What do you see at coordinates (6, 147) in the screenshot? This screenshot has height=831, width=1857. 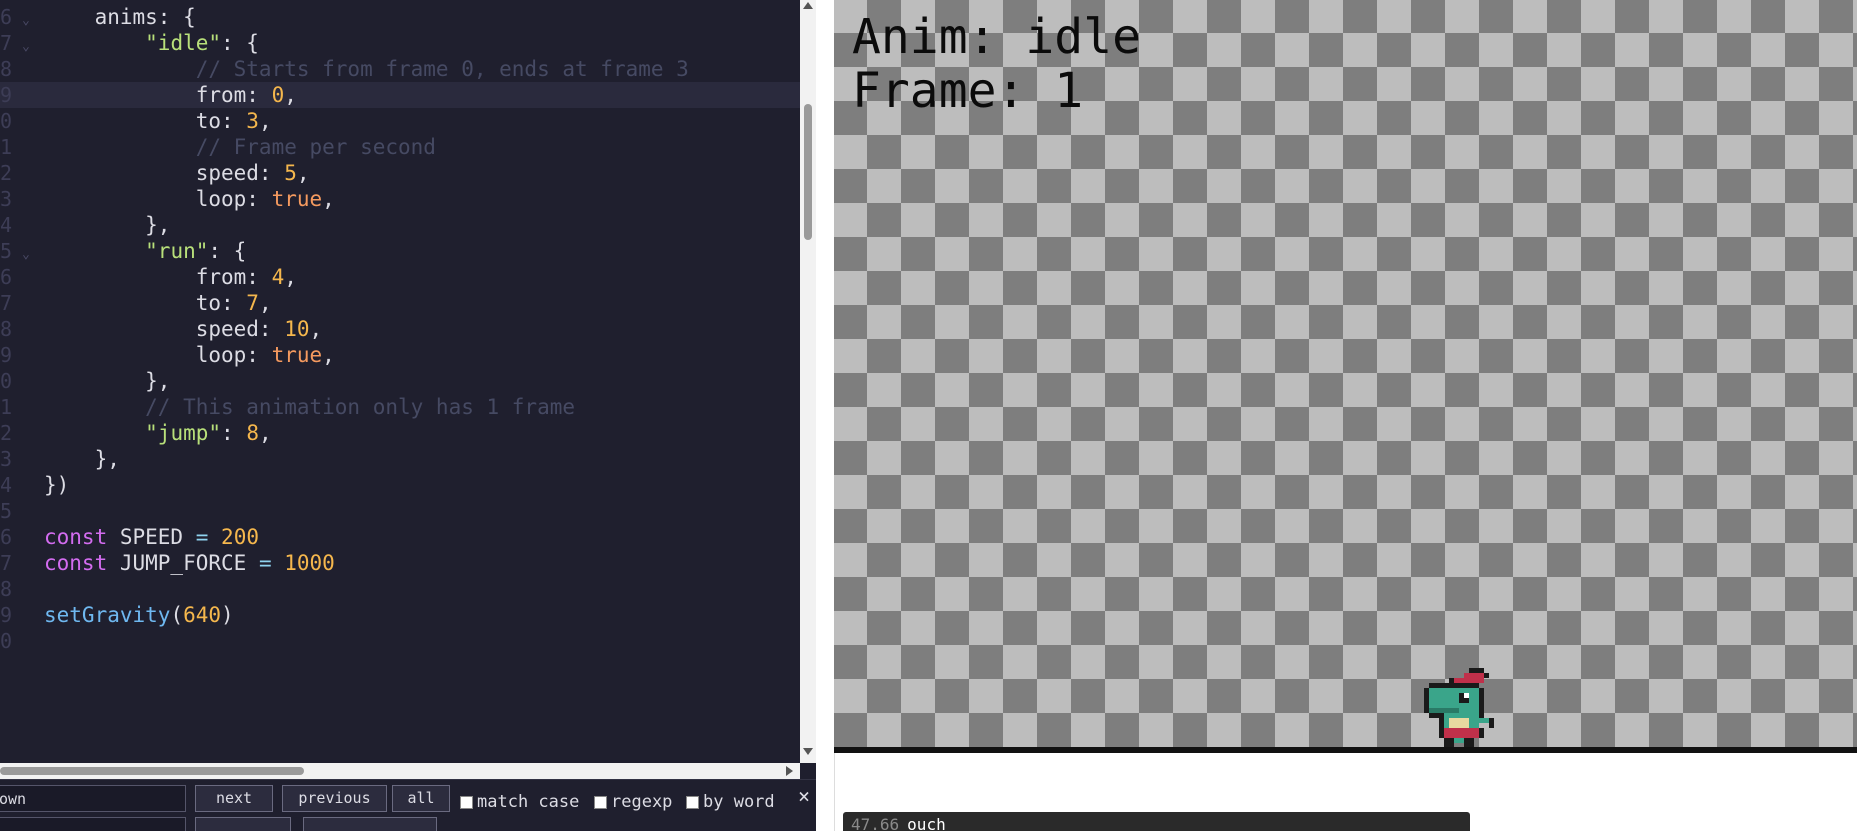 I see `line-number: 21` at bounding box center [6, 147].